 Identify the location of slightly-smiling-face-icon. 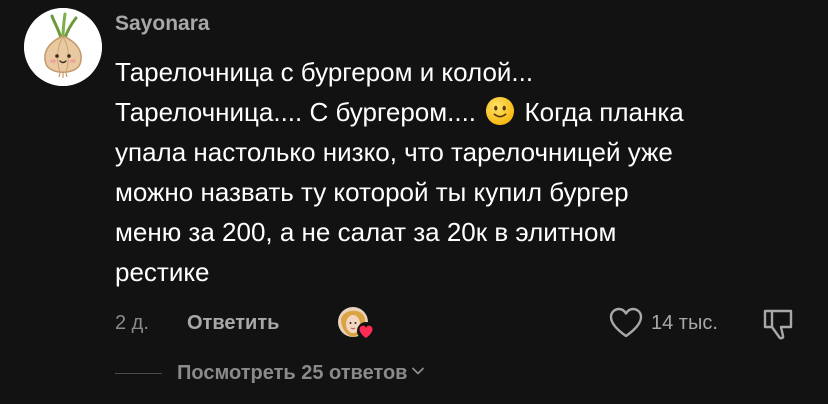
(500, 111).